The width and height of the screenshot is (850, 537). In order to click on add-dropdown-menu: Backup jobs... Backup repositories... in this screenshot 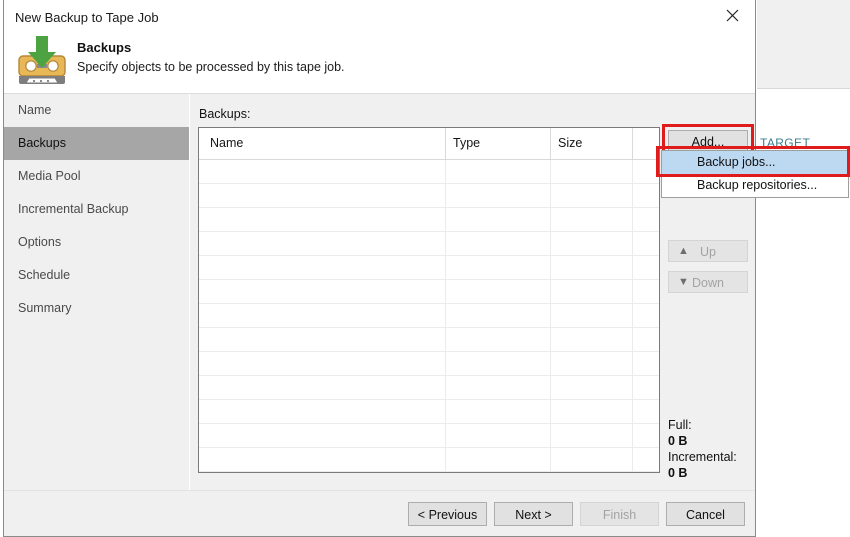, I will do `click(755, 174)`.